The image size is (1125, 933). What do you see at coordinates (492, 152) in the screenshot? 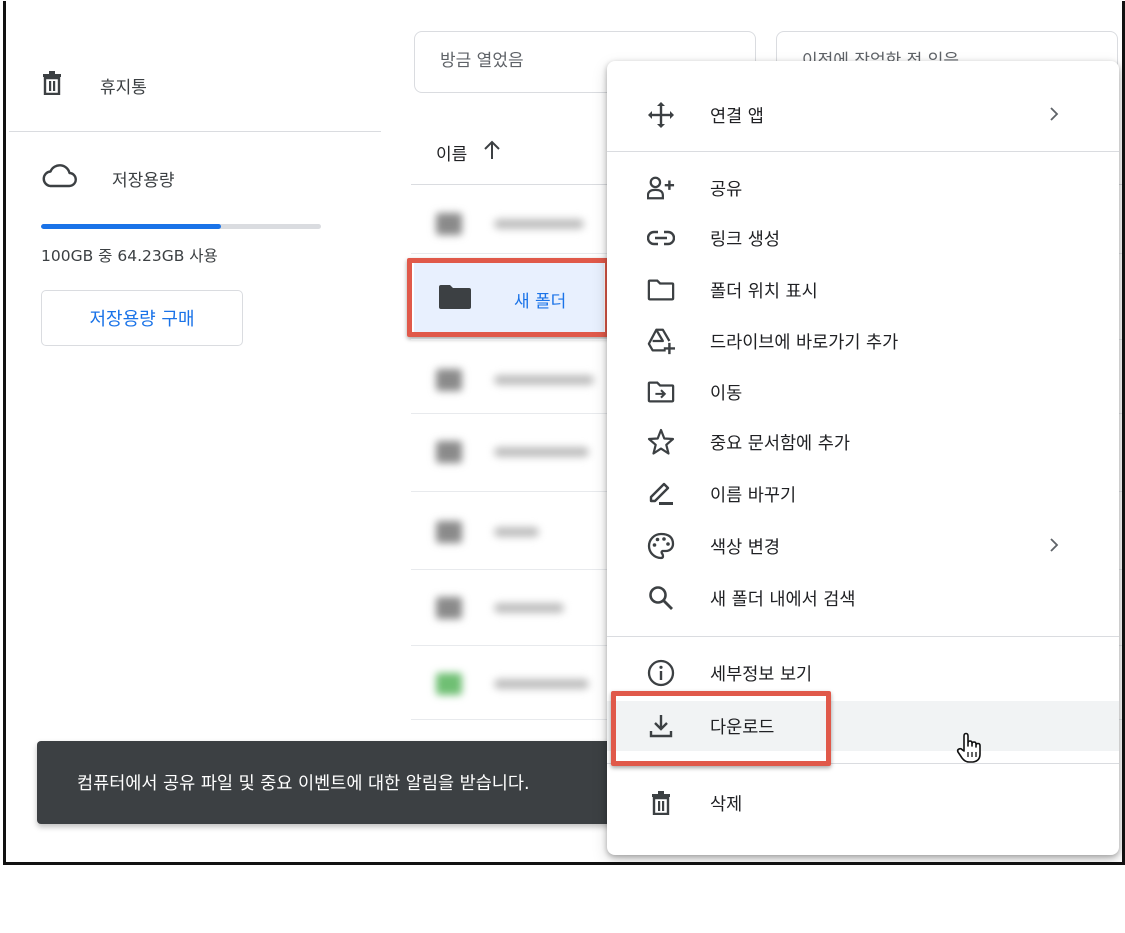
I see `arrow-up-icon` at bounding box center [492, 152].